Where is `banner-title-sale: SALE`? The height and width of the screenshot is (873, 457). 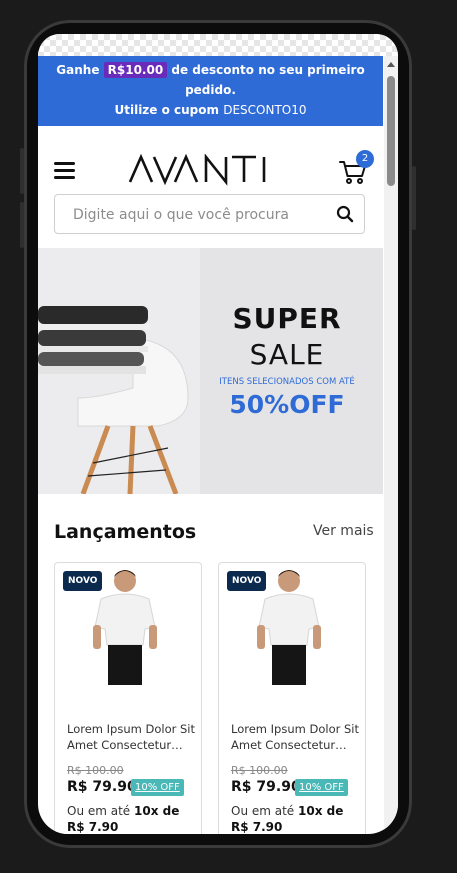
banner-title-sale: SALE is located at coordinates (287, 354).